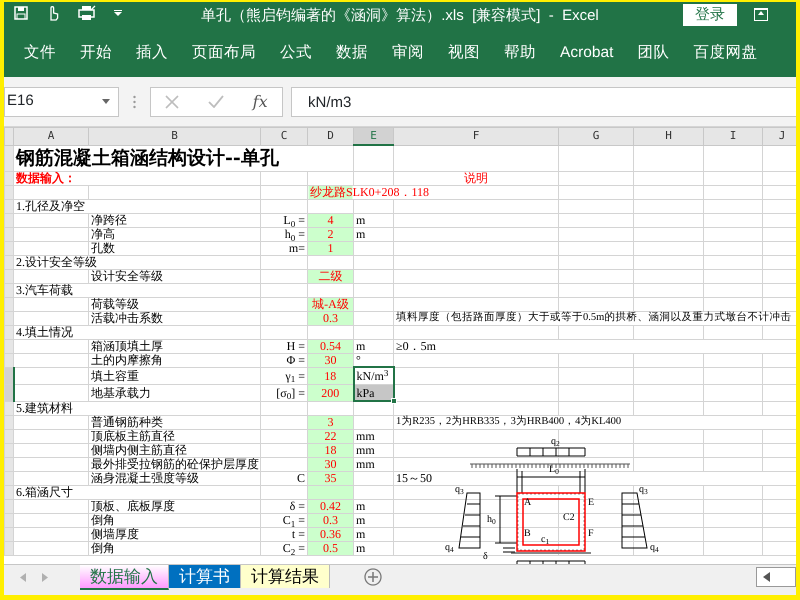 The image size is (800, 600). Describe the element at coordinates (331, 393) in the screenshot. I see `input-value: 200` at that location.